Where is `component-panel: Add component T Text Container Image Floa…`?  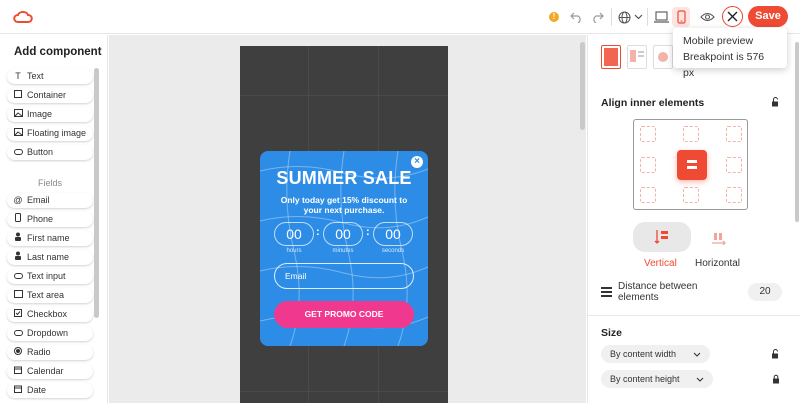
component-panel: Add component T Text Container Image Floa… is located at coordinates (54, 219).